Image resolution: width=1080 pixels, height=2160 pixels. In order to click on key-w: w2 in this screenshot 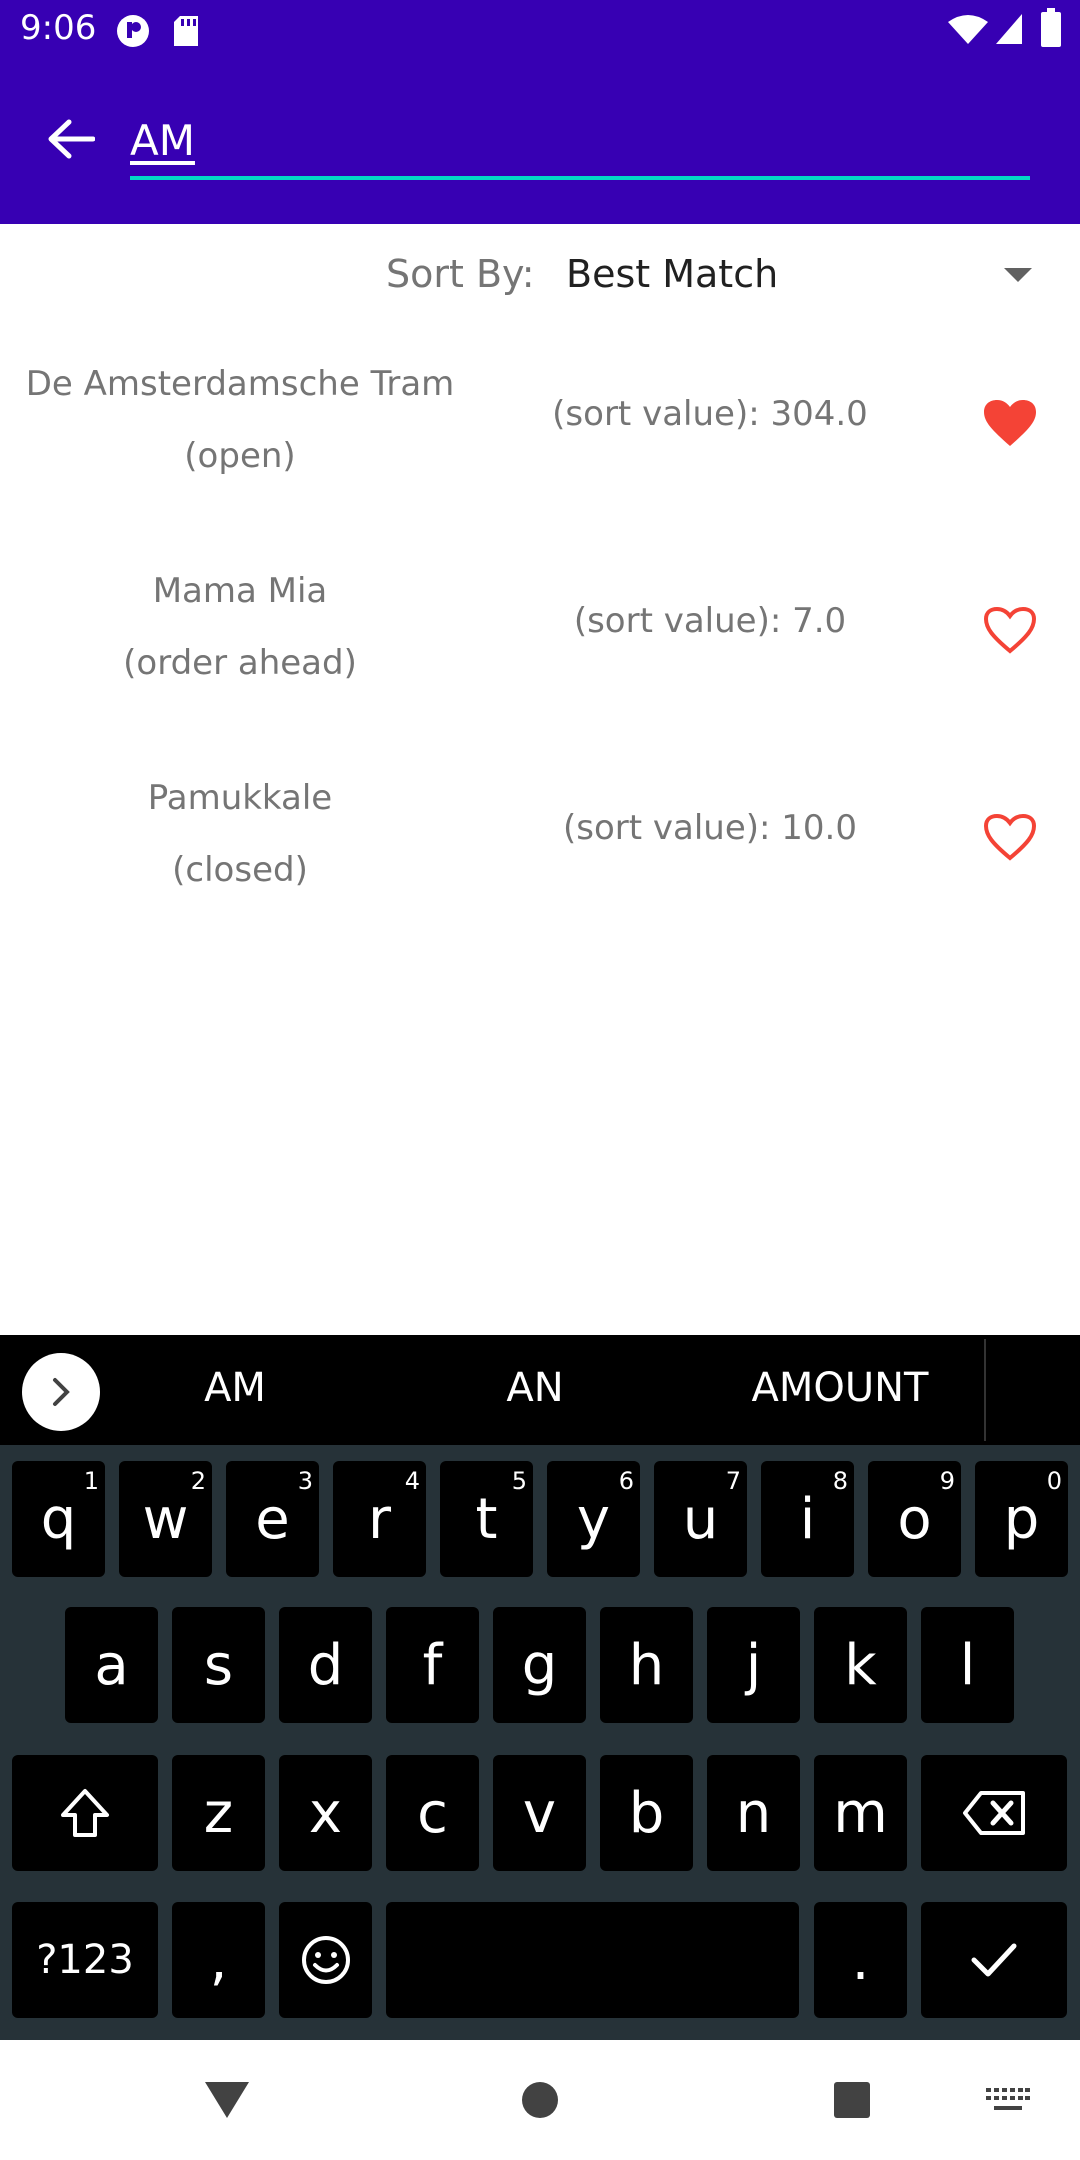, I will do `click(165, 1519)`.